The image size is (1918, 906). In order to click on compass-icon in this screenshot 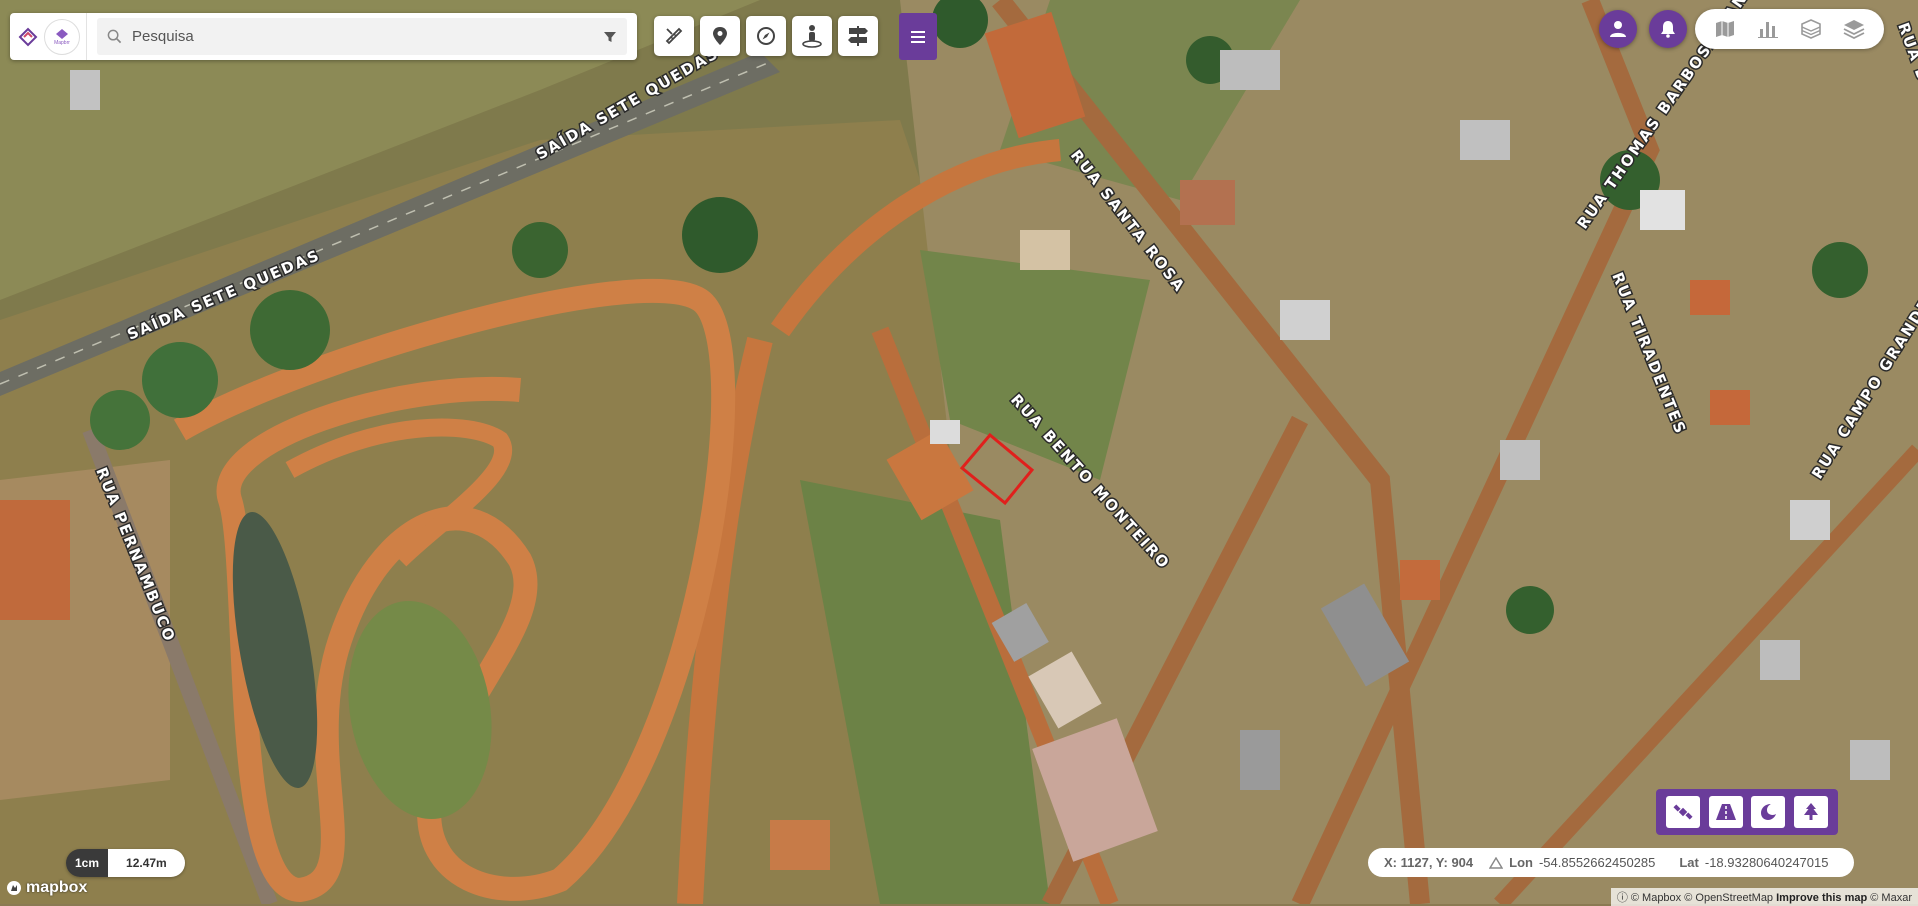, I will do `click(766, 36)`.